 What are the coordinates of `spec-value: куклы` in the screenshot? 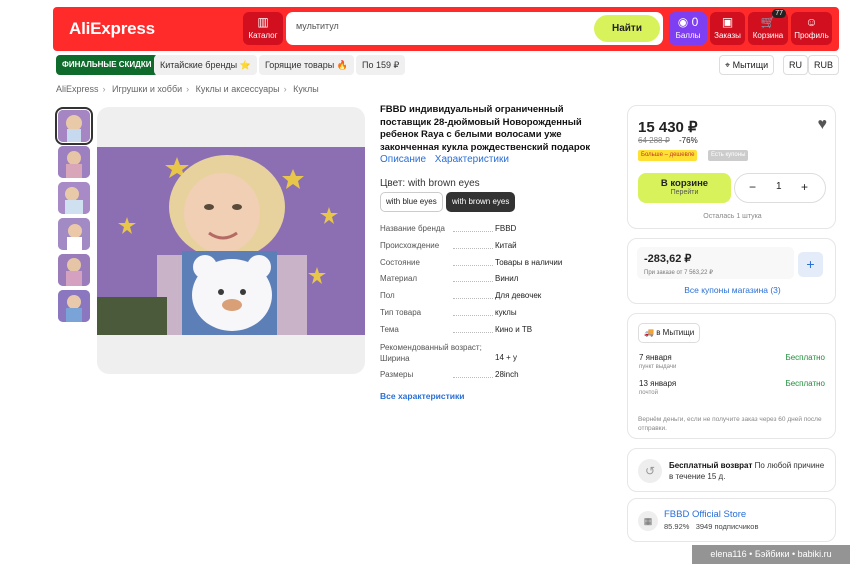 It's located at (506, 312).